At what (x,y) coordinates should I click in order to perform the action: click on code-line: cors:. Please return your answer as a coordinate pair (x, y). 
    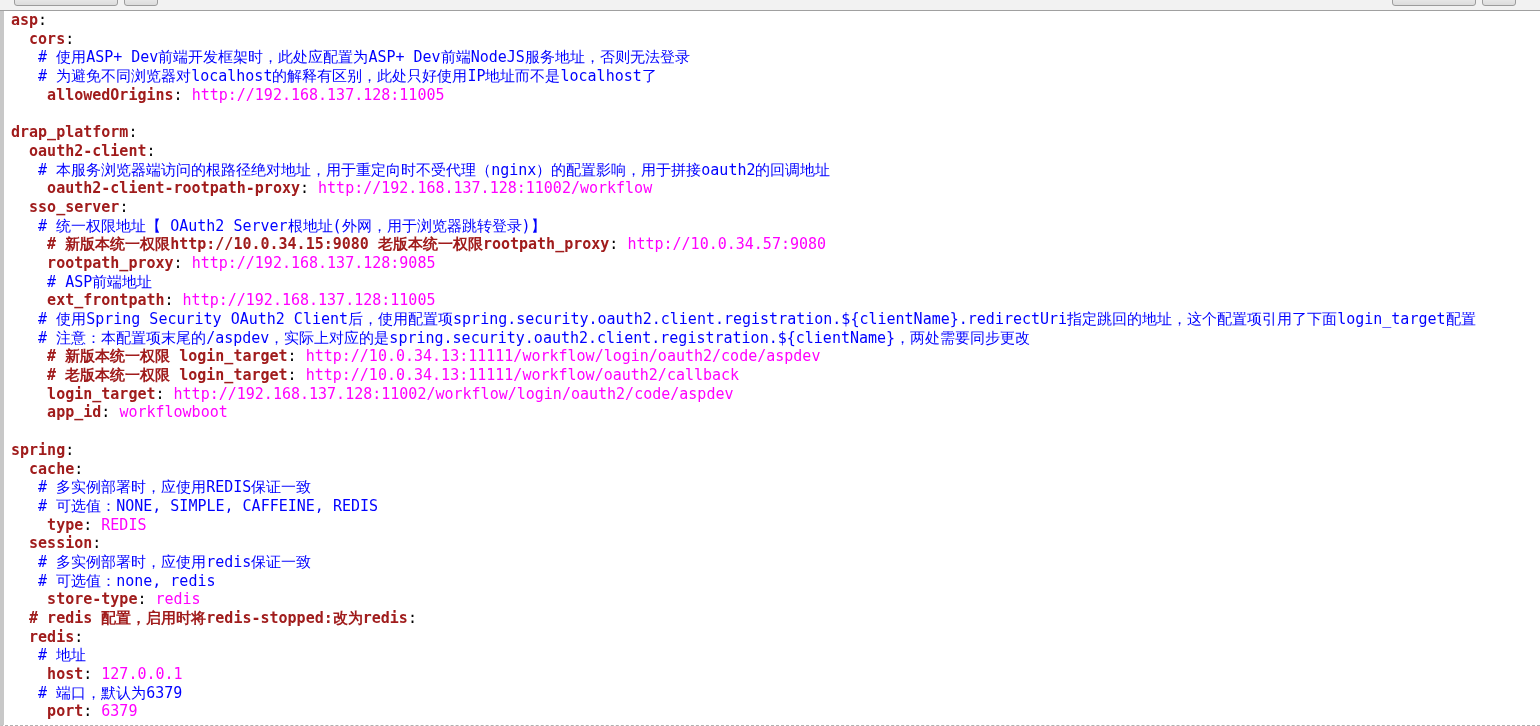
    Looking at the image, I should click on (51, 39).